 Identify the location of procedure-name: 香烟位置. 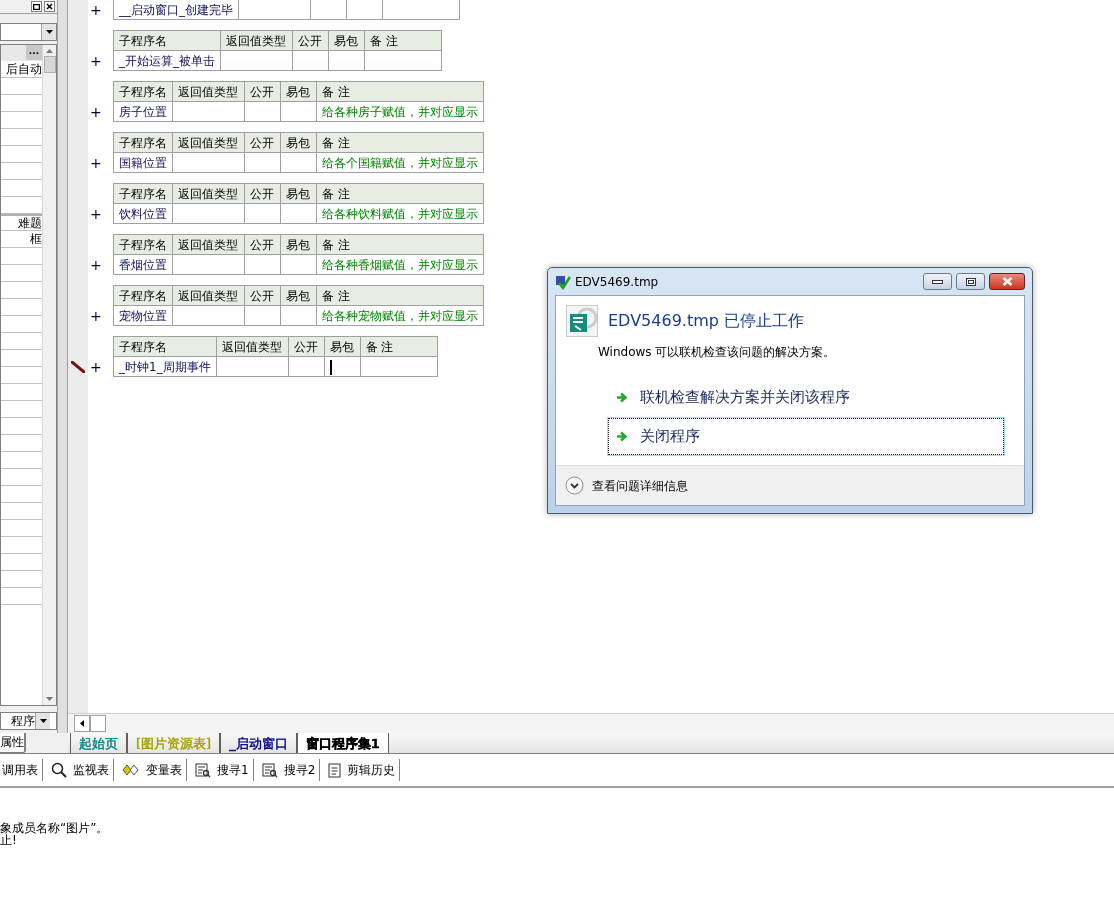
(143, 264).